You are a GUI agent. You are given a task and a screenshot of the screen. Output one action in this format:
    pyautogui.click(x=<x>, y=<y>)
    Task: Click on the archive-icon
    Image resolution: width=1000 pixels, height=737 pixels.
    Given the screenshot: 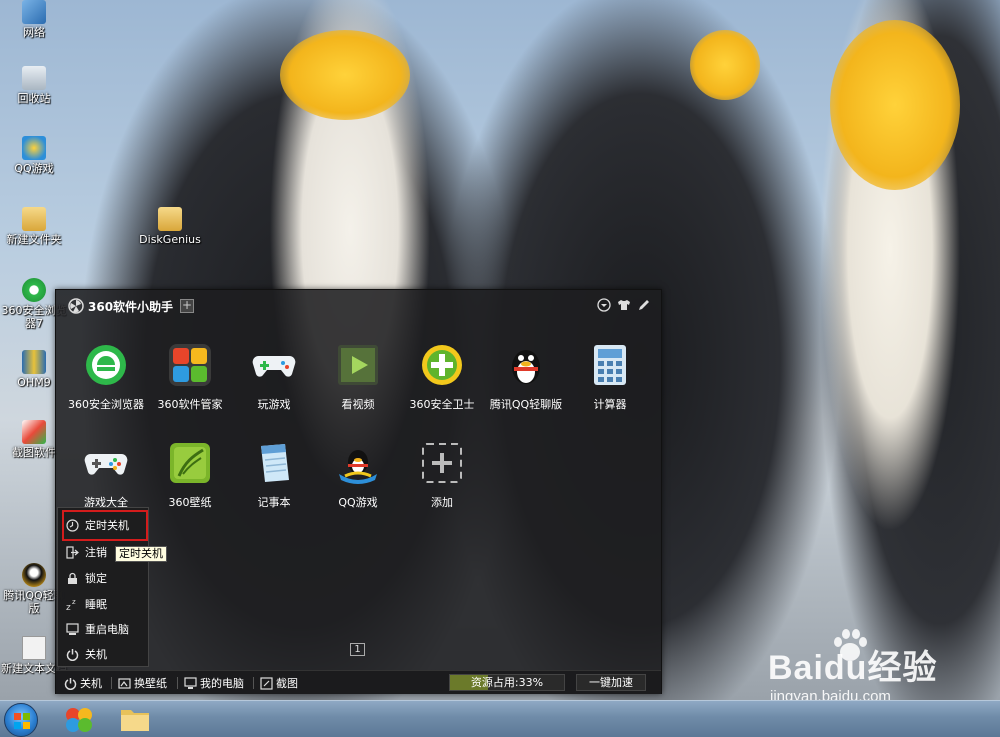 What is the action you would take?
    pyautogui.click(x=34, y=362)
    